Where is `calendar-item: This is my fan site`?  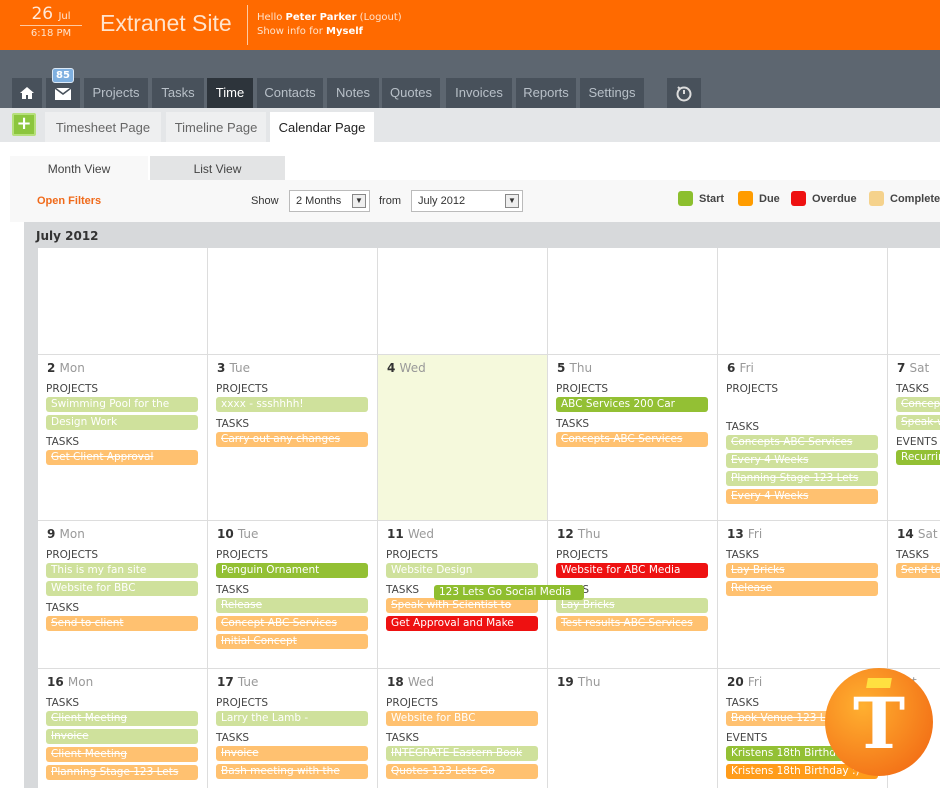 calendar-item: This is my fan site is located at coordinates (122, 570).